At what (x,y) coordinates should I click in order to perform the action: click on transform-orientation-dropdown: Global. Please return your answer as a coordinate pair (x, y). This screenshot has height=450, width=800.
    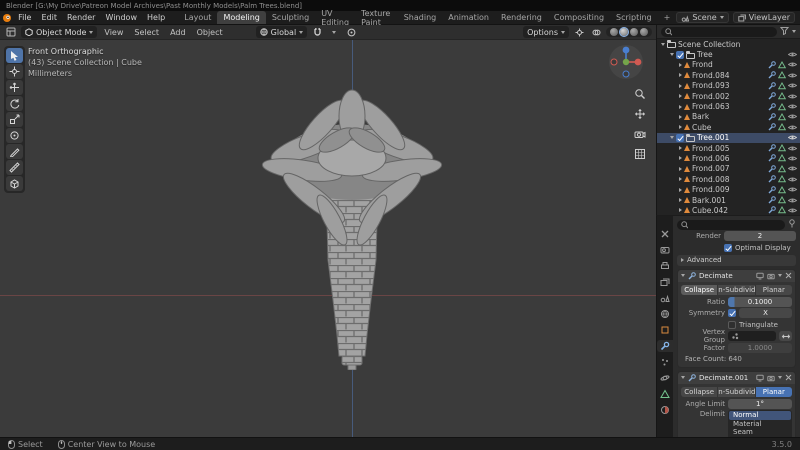
    Looking at the image, I should click on (281, 32).